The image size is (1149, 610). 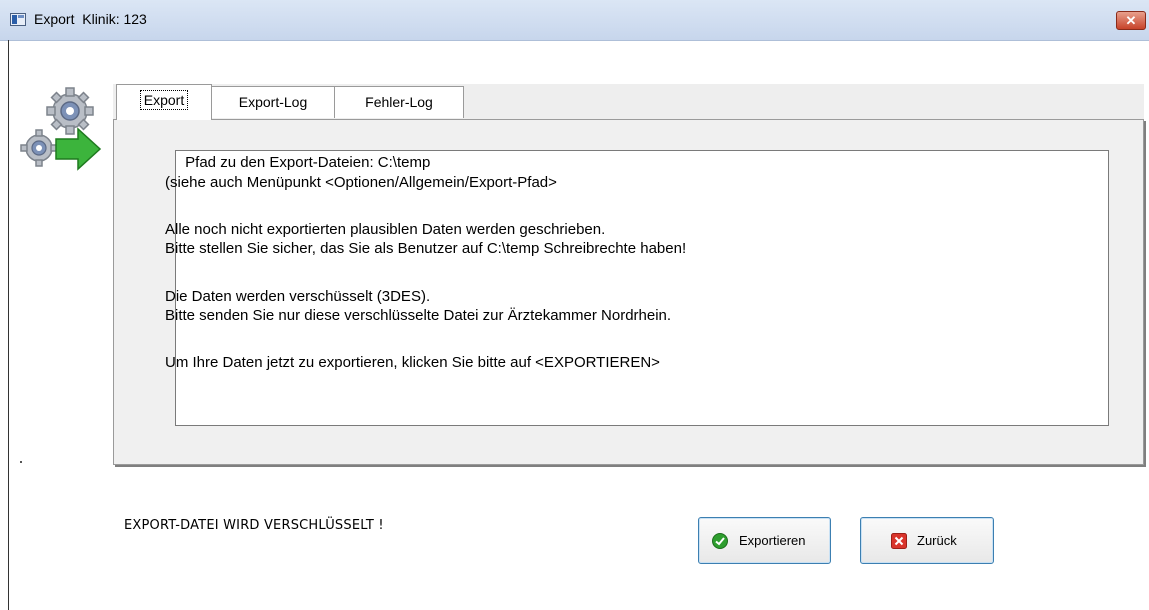 I want to click on window-left-border, so click(x=8, y=325).